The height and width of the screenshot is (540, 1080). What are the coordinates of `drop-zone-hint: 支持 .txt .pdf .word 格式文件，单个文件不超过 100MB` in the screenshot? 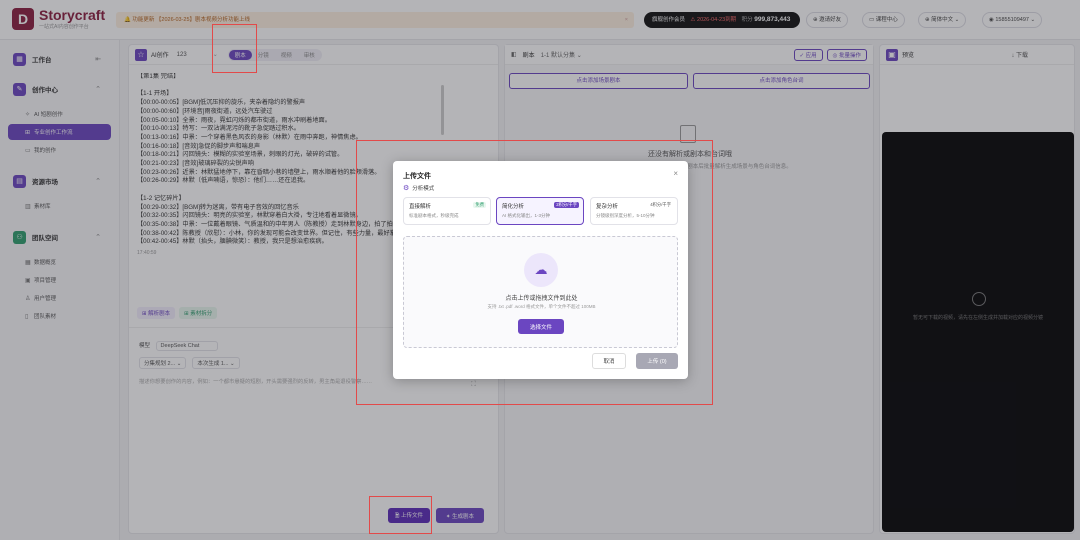 It's located at (541, 306).